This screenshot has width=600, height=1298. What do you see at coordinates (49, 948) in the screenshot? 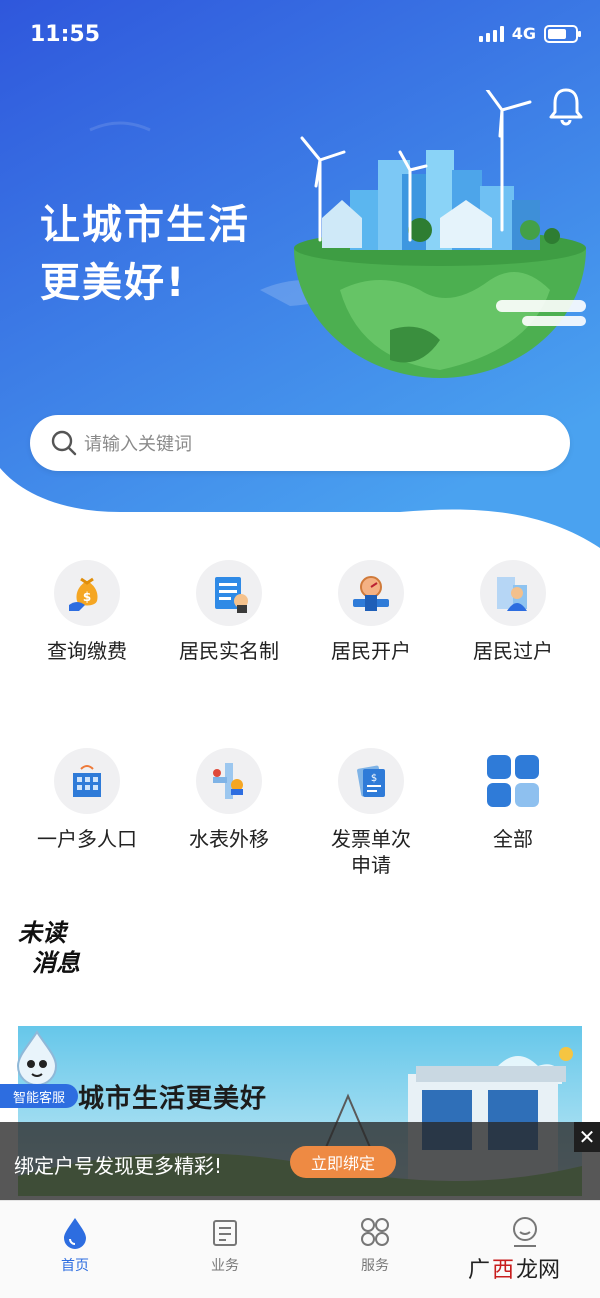
I see `unread-messages-title: 未读 消息` at bounding box center [49, 948].